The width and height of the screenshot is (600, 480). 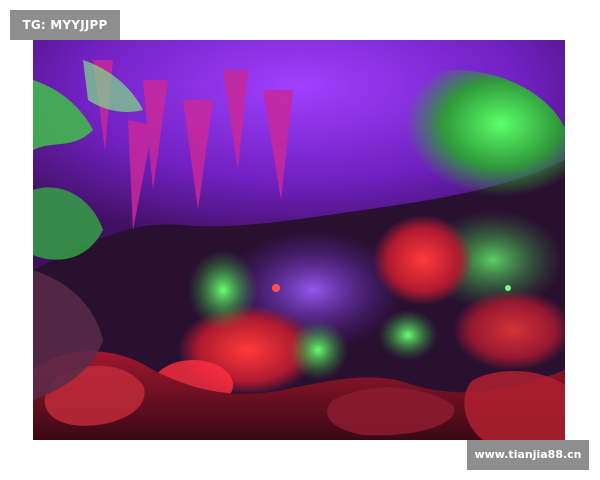 What do you see at coordinates (408, 335) in the screenshot?
I see `green-light-center-right` at bounding box center [408, 335].